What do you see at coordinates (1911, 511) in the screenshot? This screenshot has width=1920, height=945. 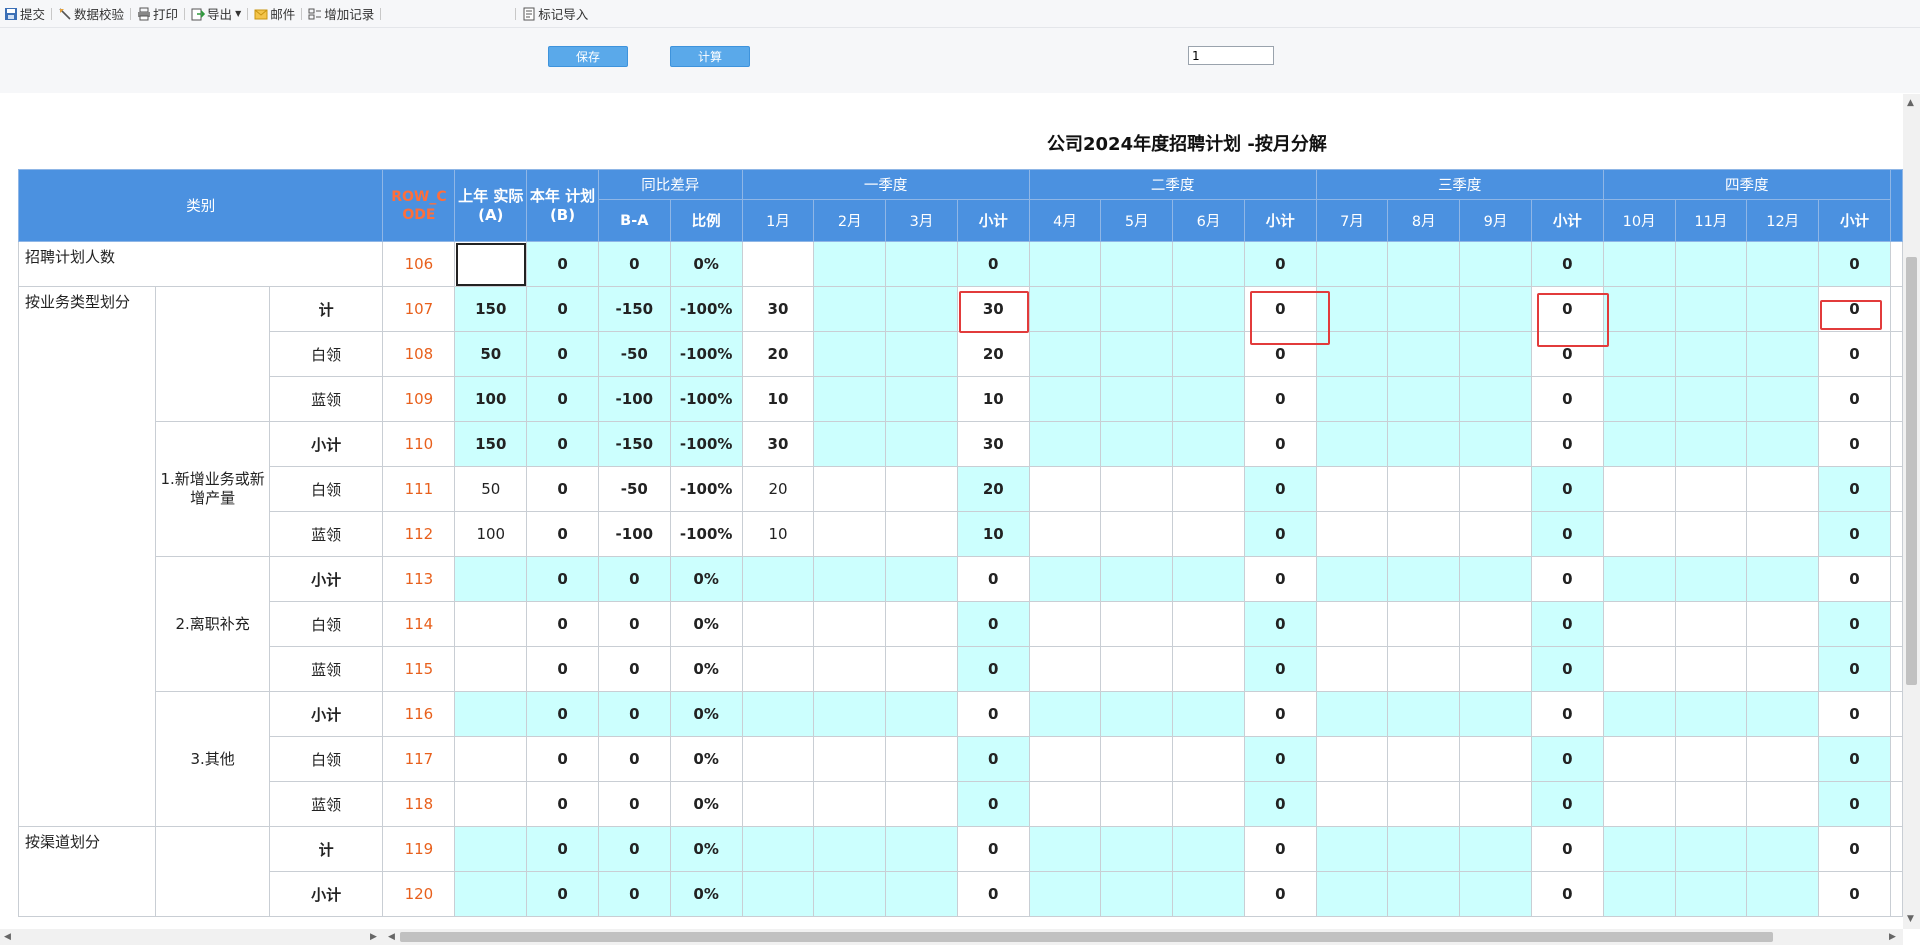 I see `vertical-scrollbar: ▲ ▼` at bounding box center [1911, 511].